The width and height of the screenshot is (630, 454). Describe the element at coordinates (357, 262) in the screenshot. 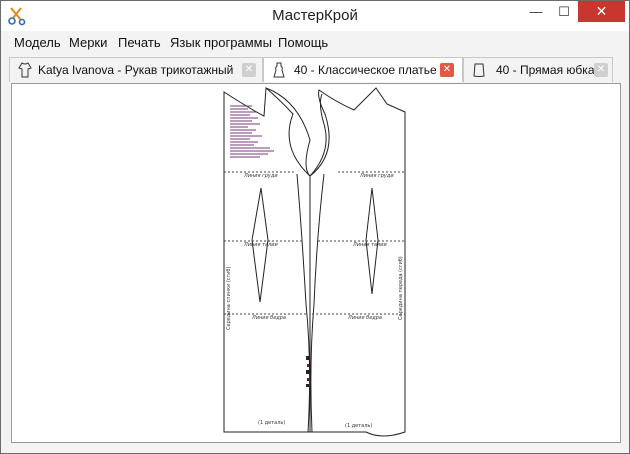

I see `front-pattern-piece` at that location.